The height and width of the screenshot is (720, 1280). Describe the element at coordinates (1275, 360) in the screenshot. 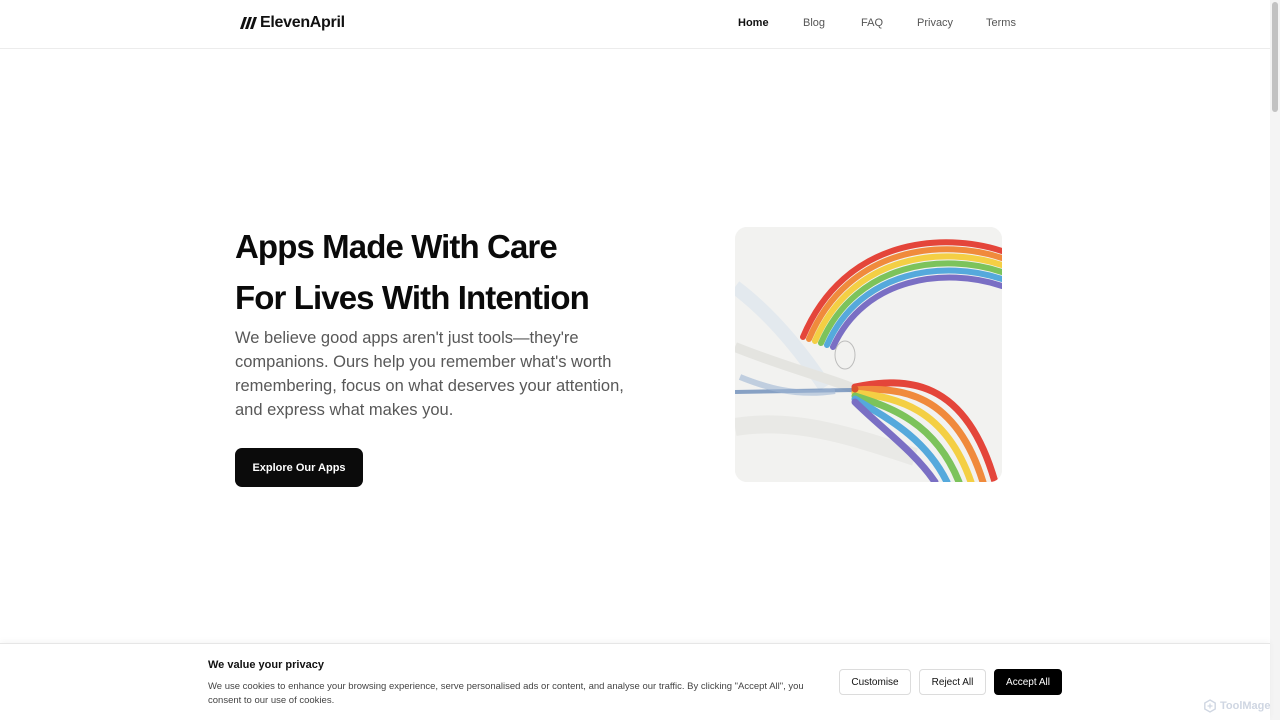

I see `page-scrollbar` at that location.